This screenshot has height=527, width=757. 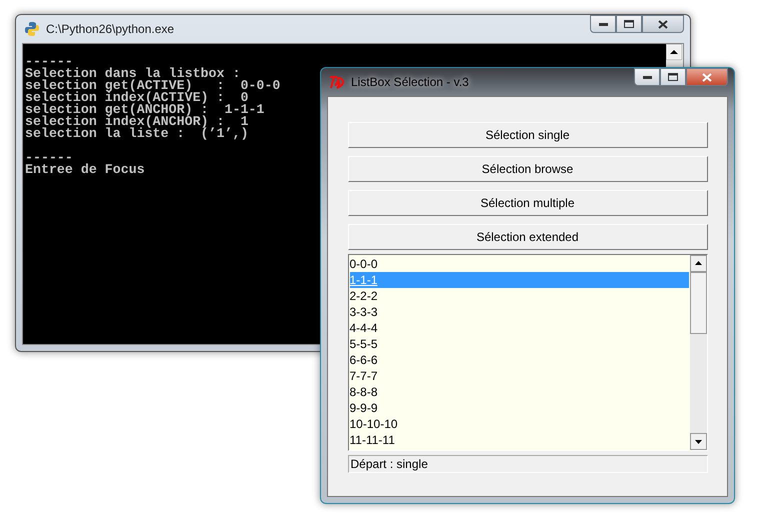 What do you see at coordinates (528, 203) in the screenshot?
I see `mode-button: Sélection multiple` at bounding box center [528, 203].